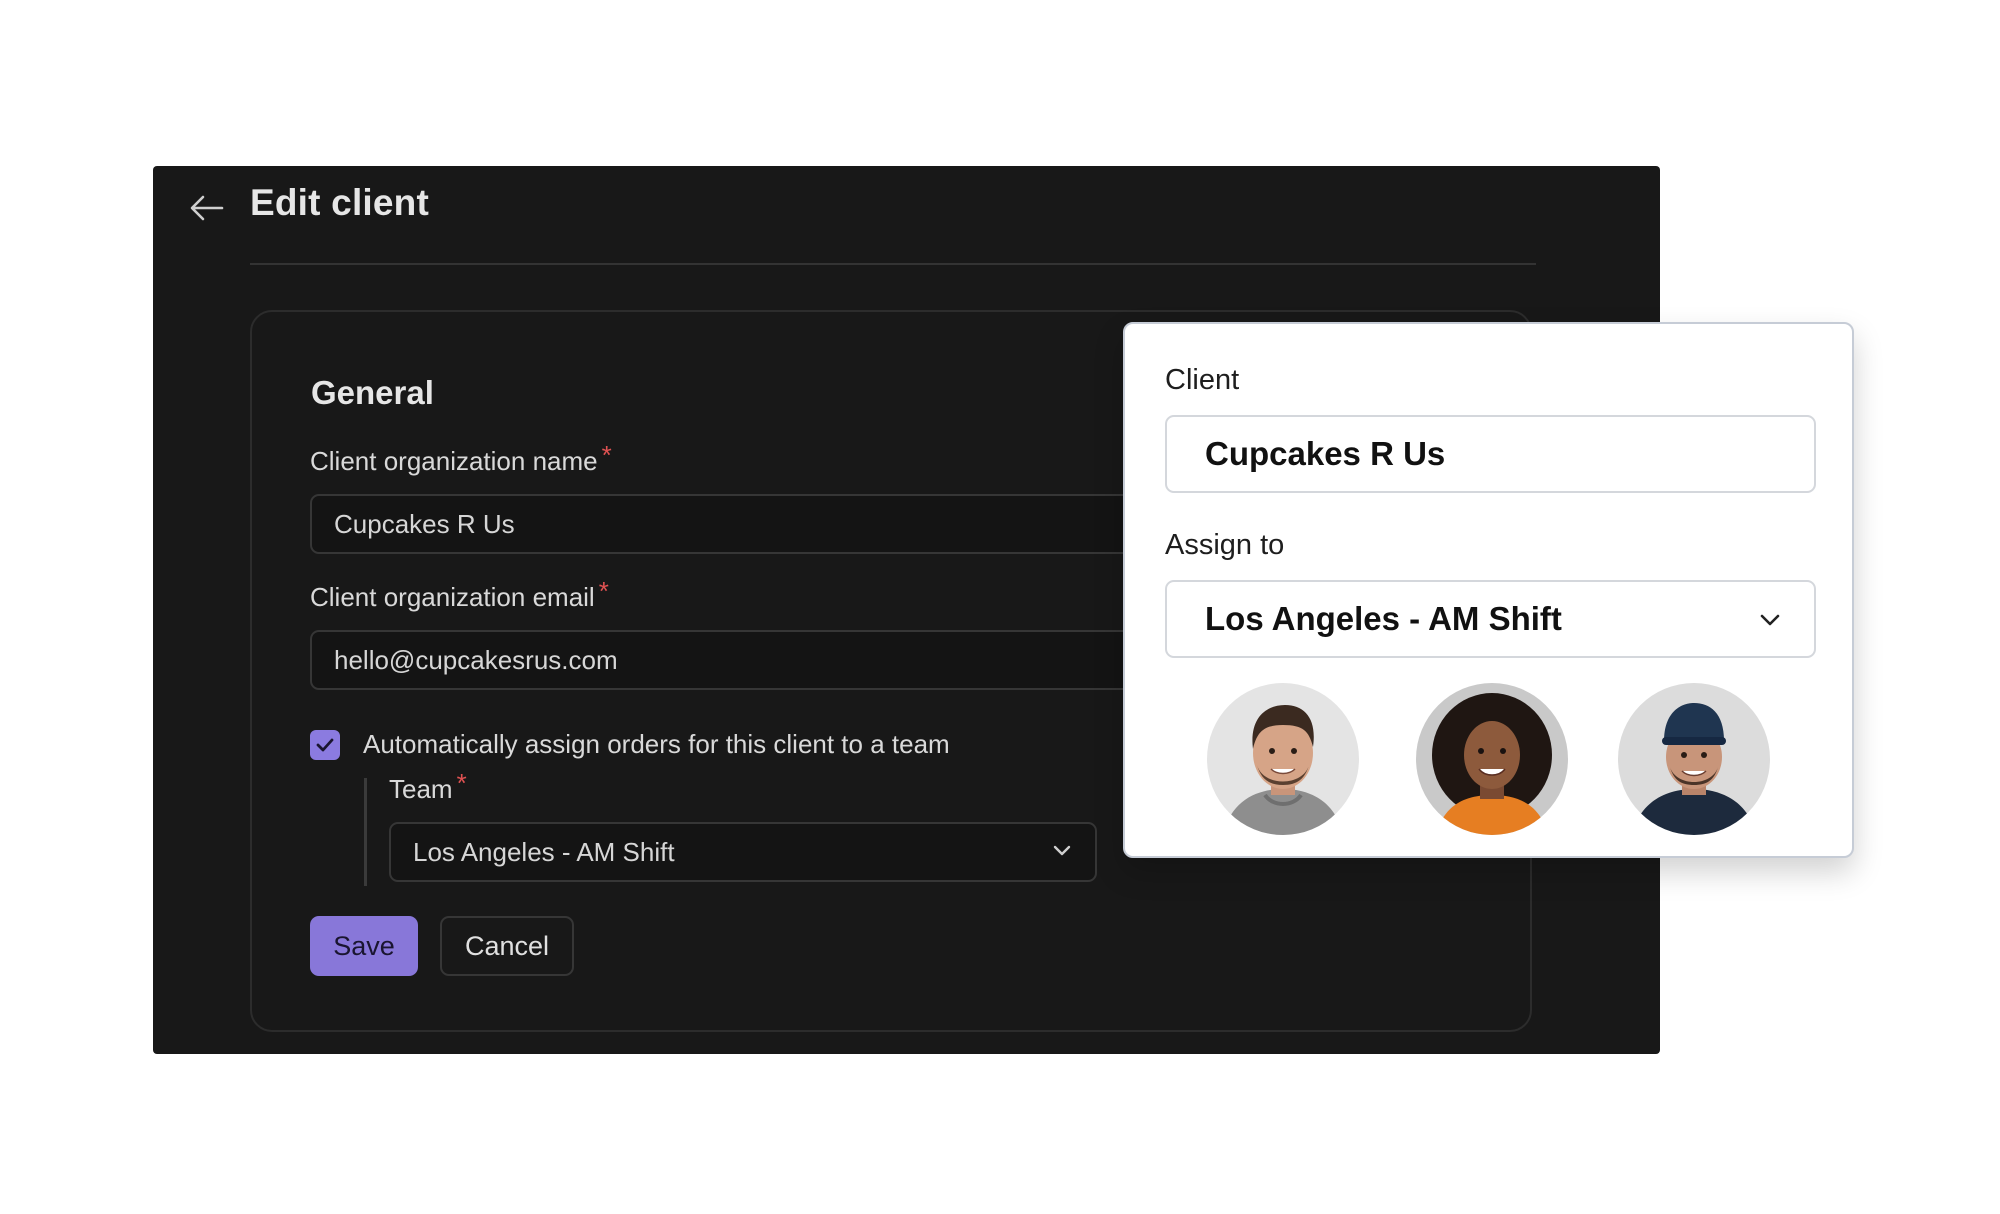  Describe the element at coordinates (364, 946) in the screenshot. I see `save-button: Save` at that location.